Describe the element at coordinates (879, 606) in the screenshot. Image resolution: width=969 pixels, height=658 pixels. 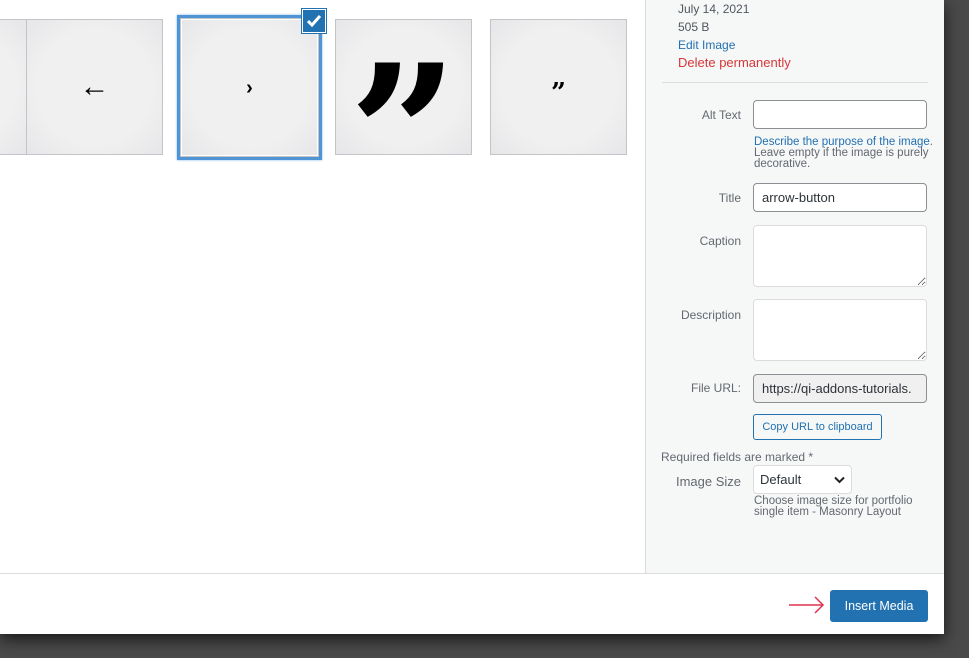
I see `insert-media-button: Insert Media` at that location.